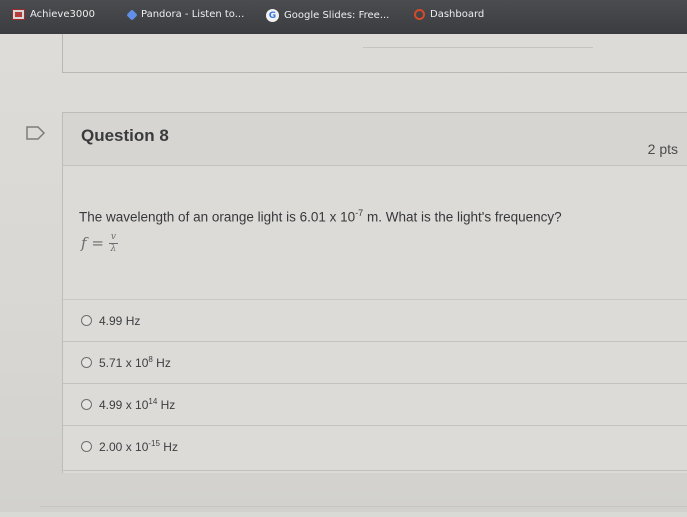 This screenshot has width=687, height=517. What do you see at coordinates (380, 242) in the screenshot?
I see `frequency-formula: f = v λ` at bounding box center [380, 242].